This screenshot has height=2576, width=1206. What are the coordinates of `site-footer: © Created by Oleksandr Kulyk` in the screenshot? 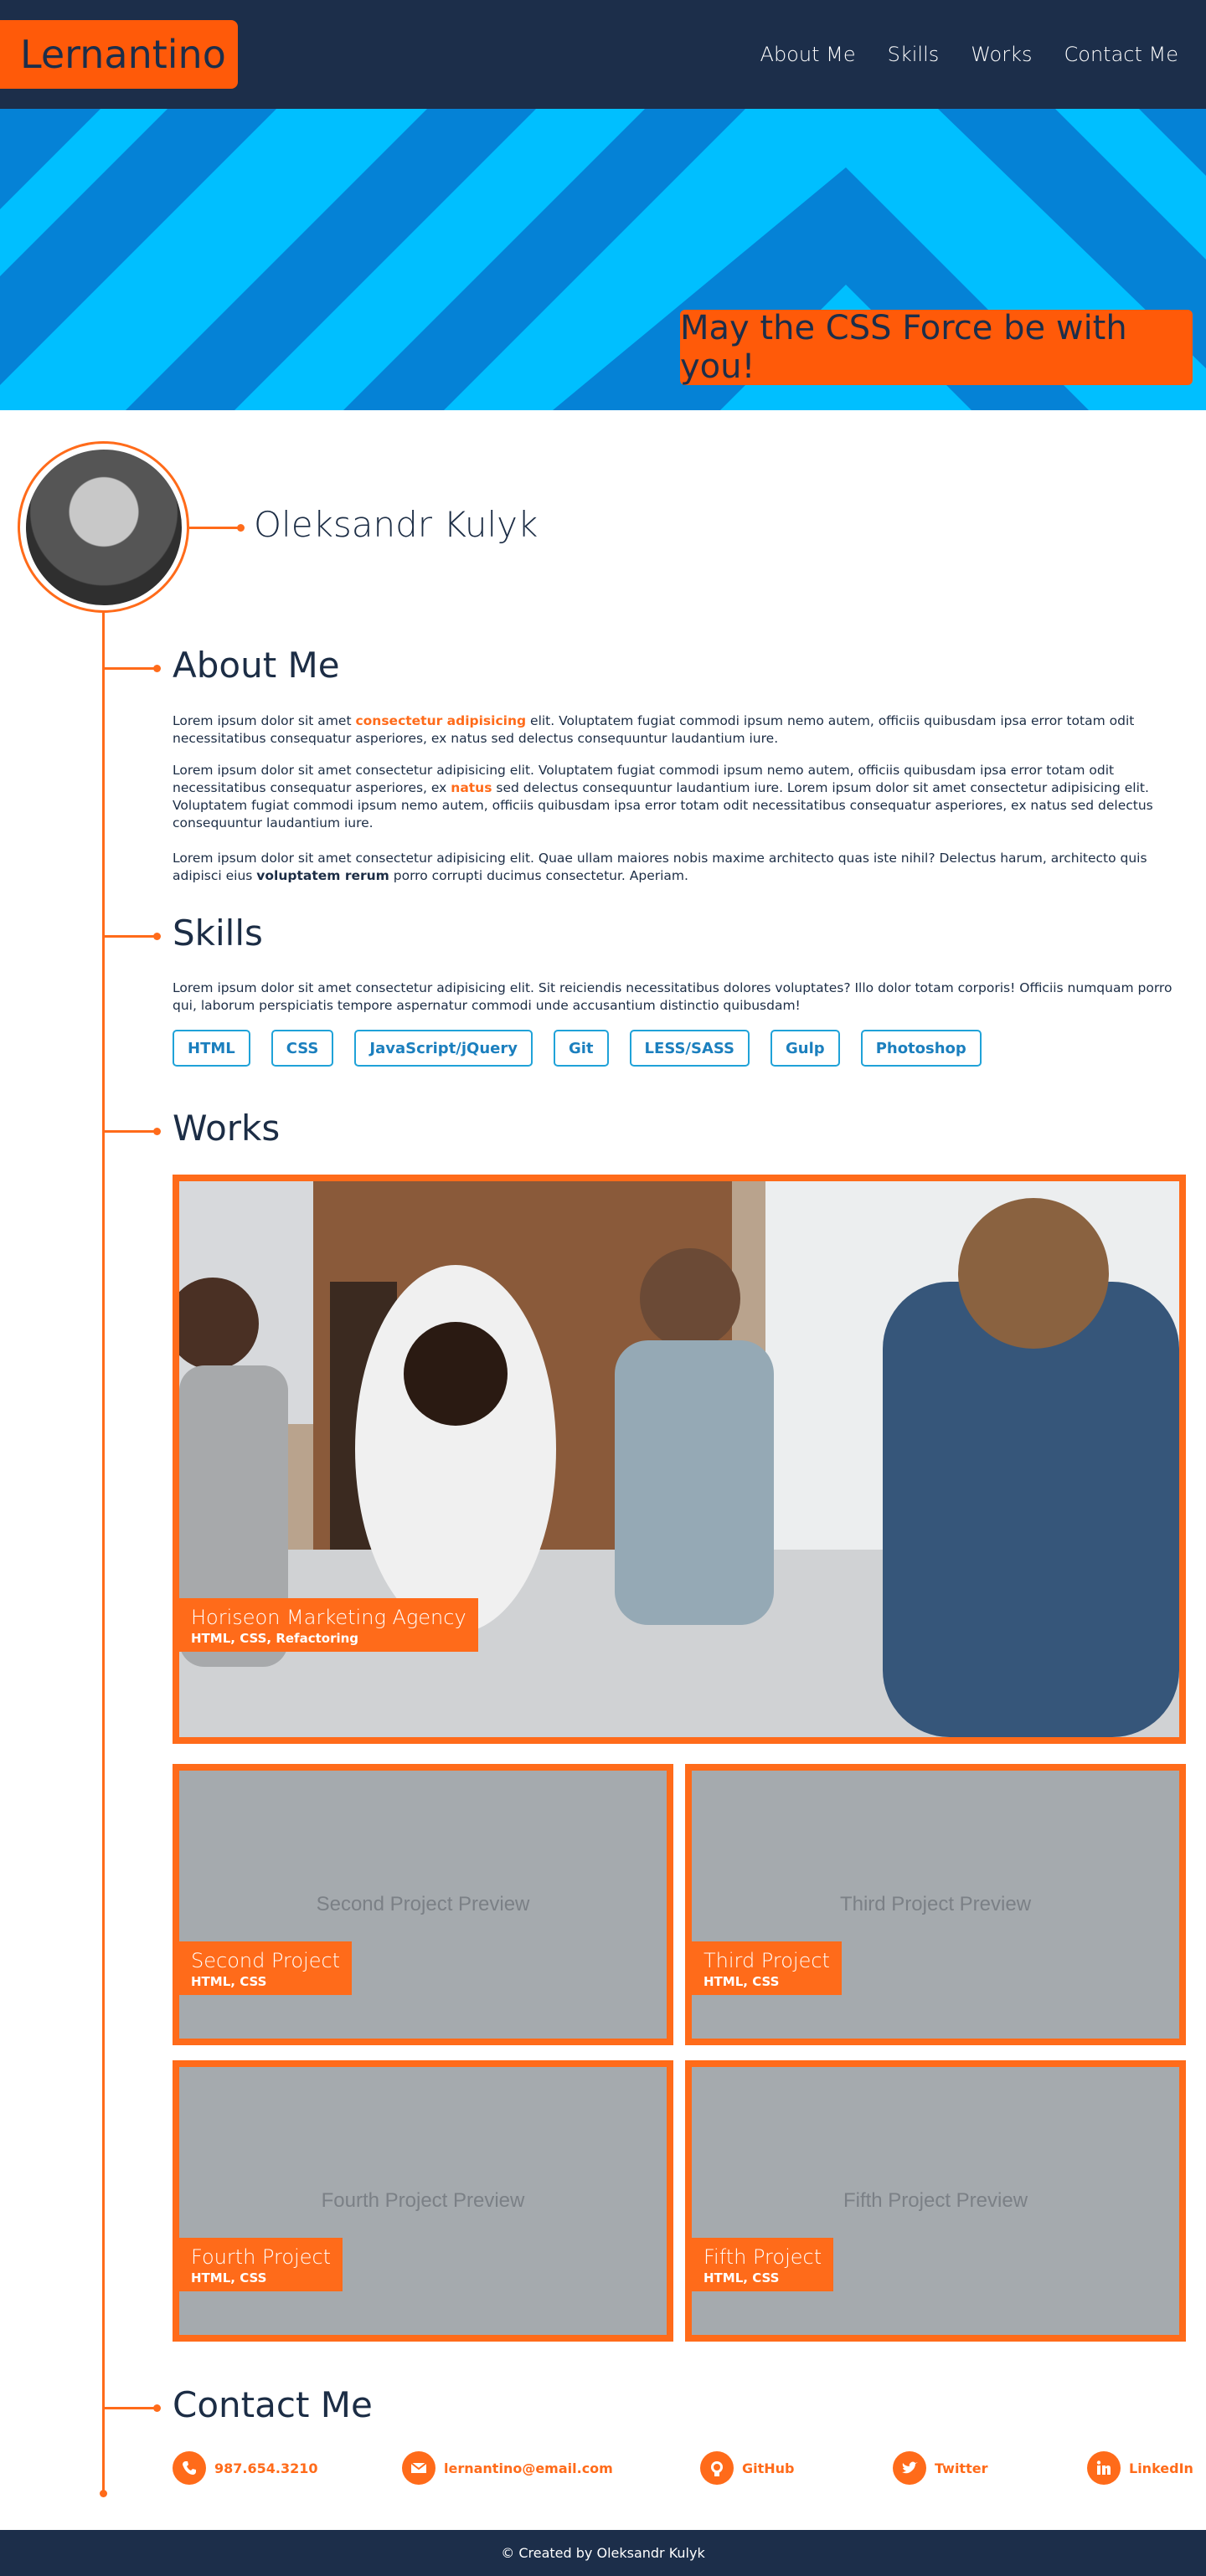 It's located at (603, 2553).